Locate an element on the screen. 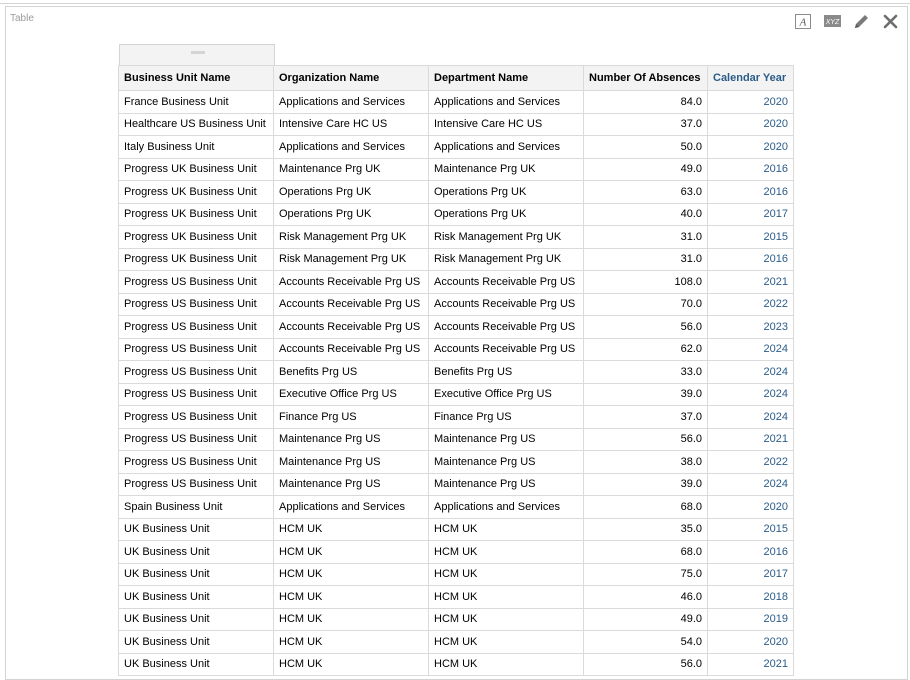  table-row: UK Business Unit HCM UK HCM UK 54.0 2020 is located at coordinates (456, 642).